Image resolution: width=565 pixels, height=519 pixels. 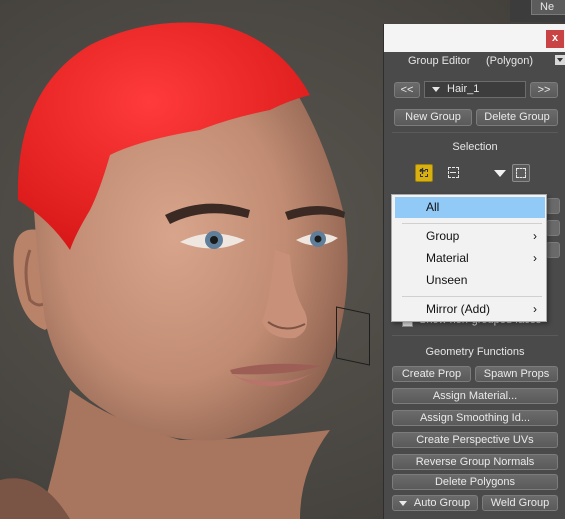 What do you see at coordinates (439, 61) in the screenshot?
I see `panel-title: Group Editor` at bounding box center [439, 61].